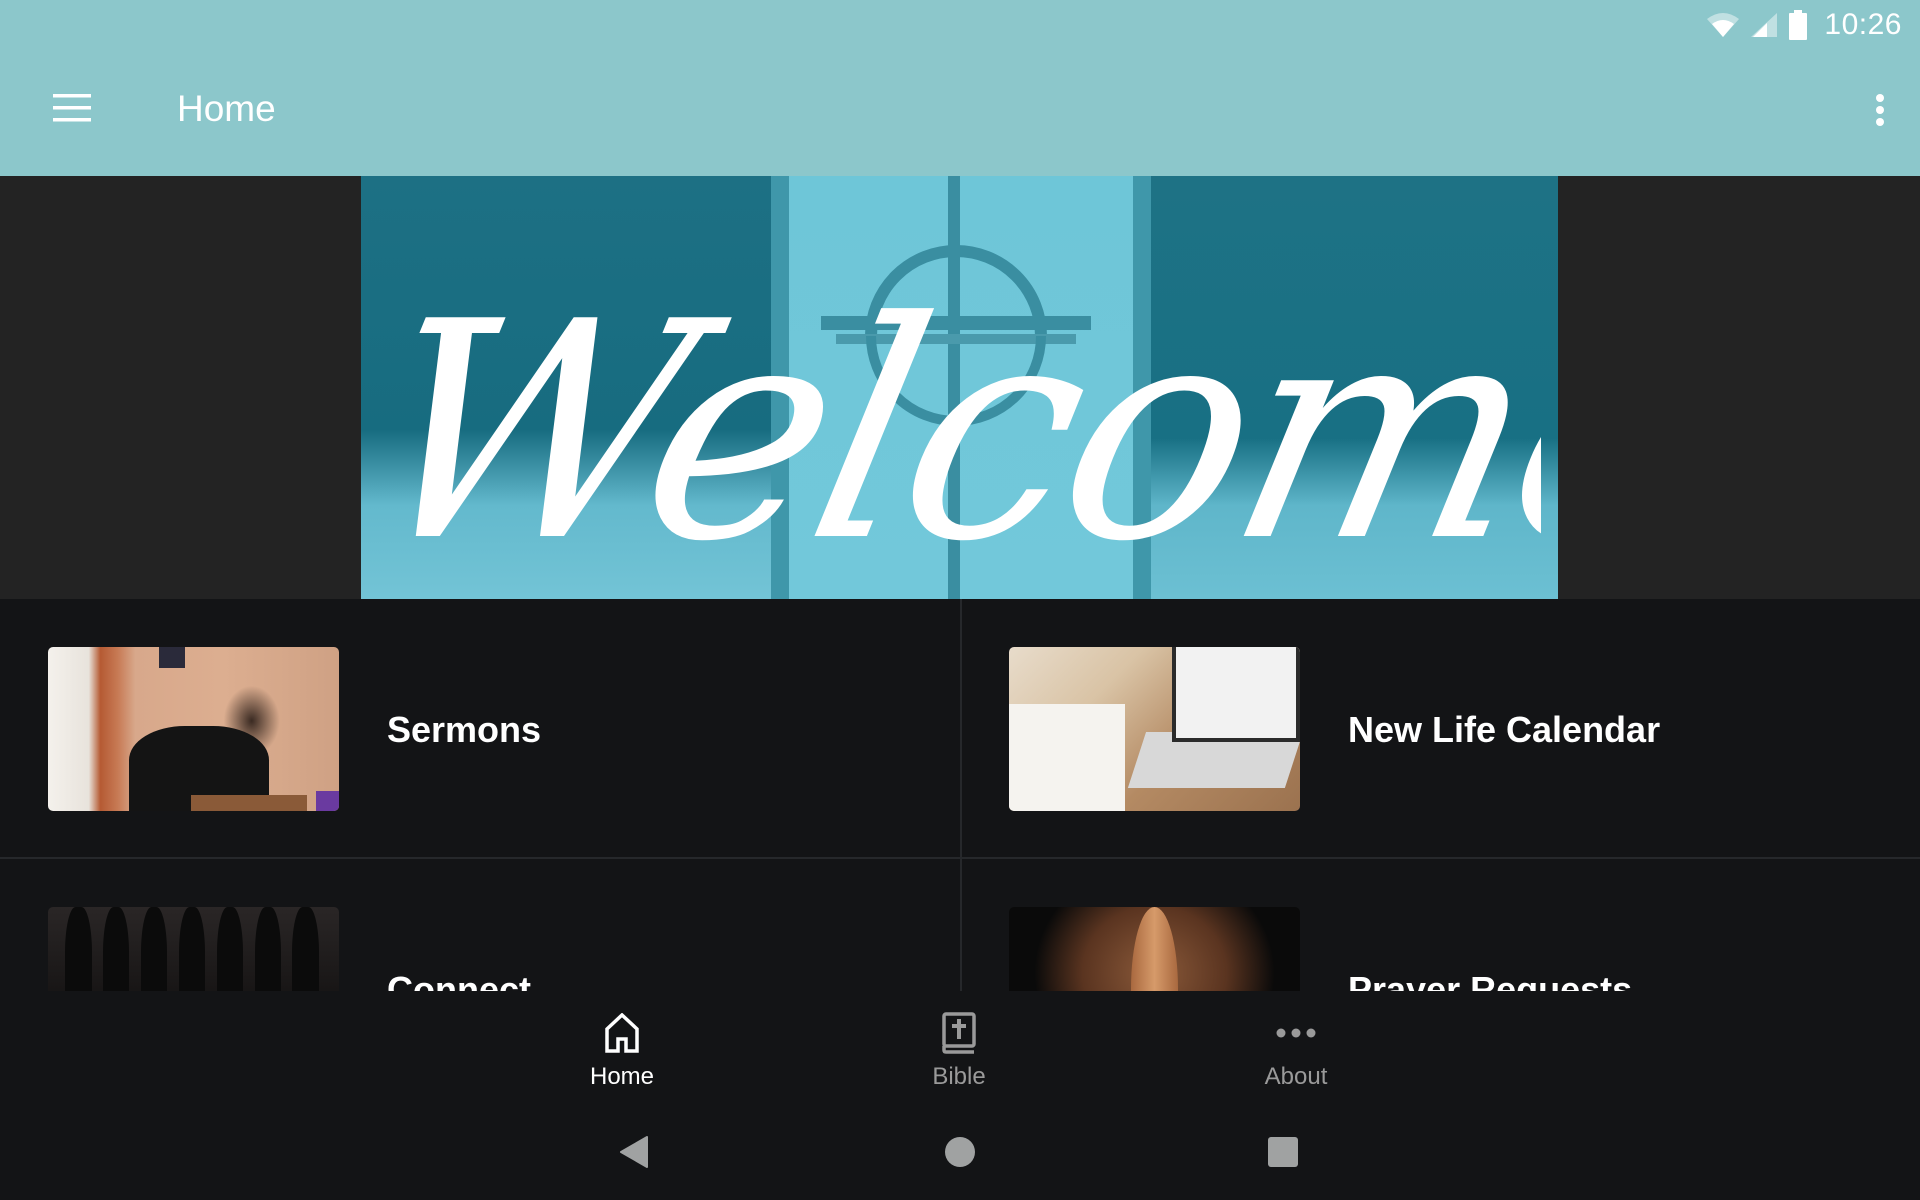 Image resolution: width=1920 pixels, height=1200 pixels. What do you see at coordinates (960, 88) in the screenshot?
I see `app-bar: 10:26 Home` at bounding box center [960, 88].